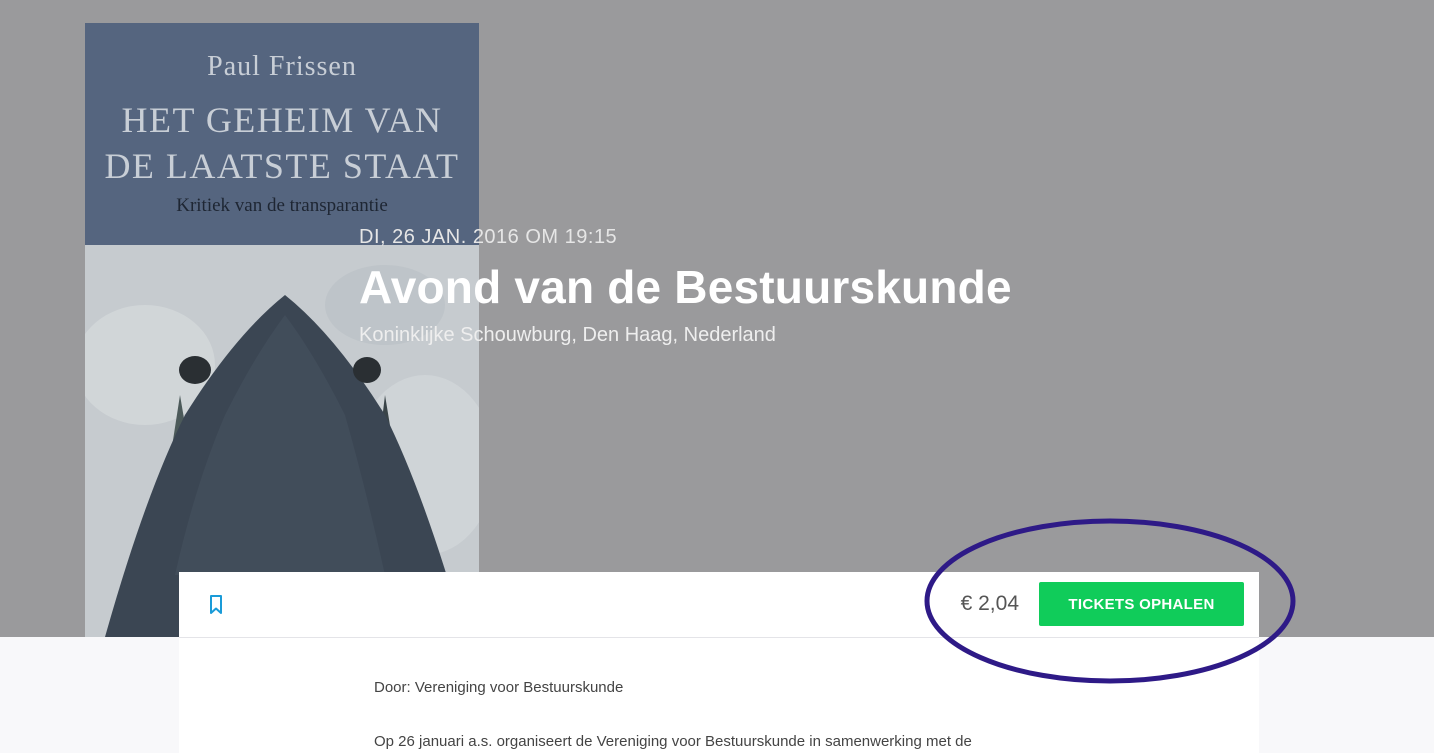 This screenshot has height=753, width=1434. Describe the element at coordinates (488, 237) in the screenshot. I see `event-date: DI, 26 JAN. 2016 OM 19:15` at that location.